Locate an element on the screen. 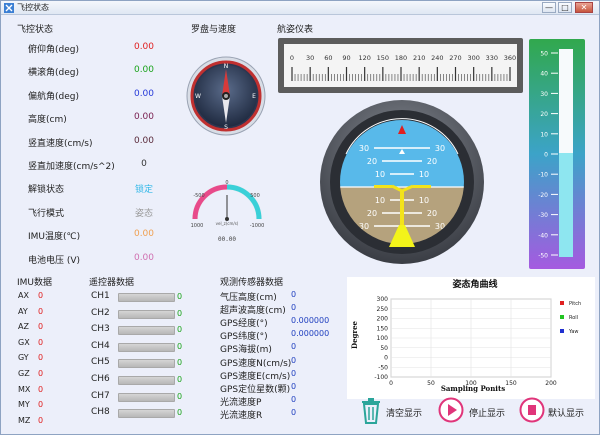  vbar-tick-label: 40 is located at coordinates (544, 74).